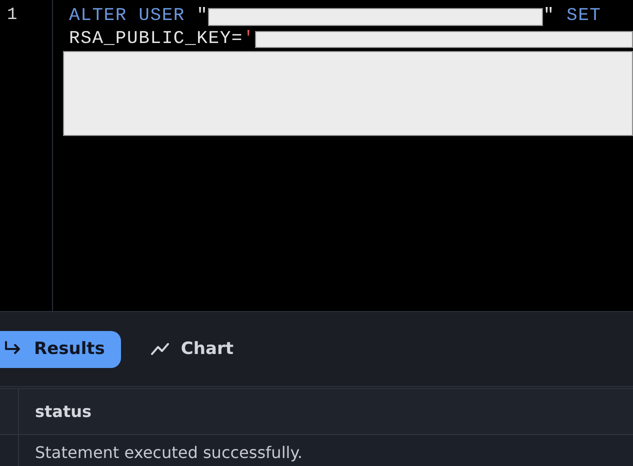 The height and width of the screenshot is (466, 633). Describe the element at coordinates (169, 453) in the screenshot. I see `table-cell-text: Statement executed successfully.` at that location.